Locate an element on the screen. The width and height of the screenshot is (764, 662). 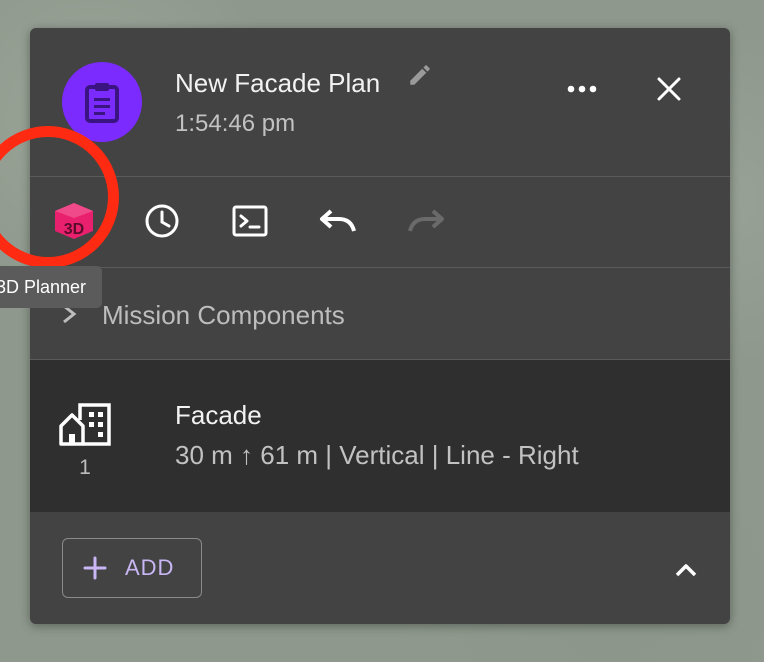
collapse-button is located at coordinates (686, 570).